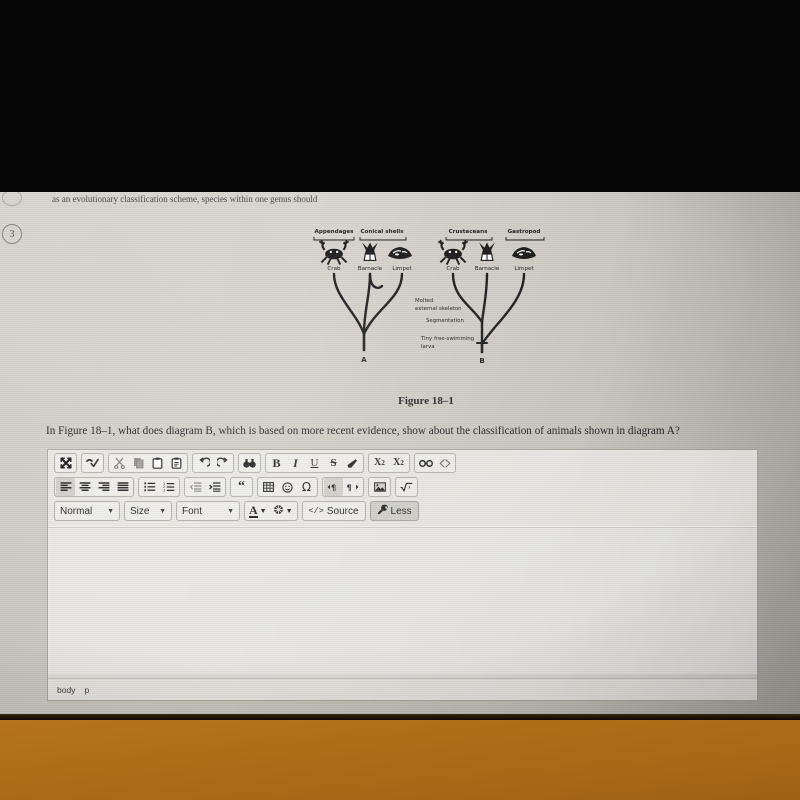  I want to click on svg-text: Segmentation, so click(445, 321).